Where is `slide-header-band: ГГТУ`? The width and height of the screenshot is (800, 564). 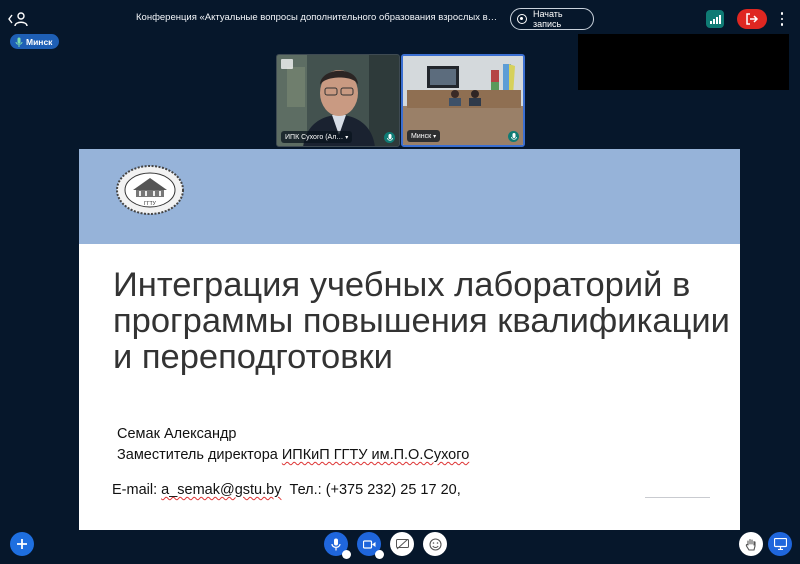 slide-header-band: ГГТУ is located at coordinates (409, 196).